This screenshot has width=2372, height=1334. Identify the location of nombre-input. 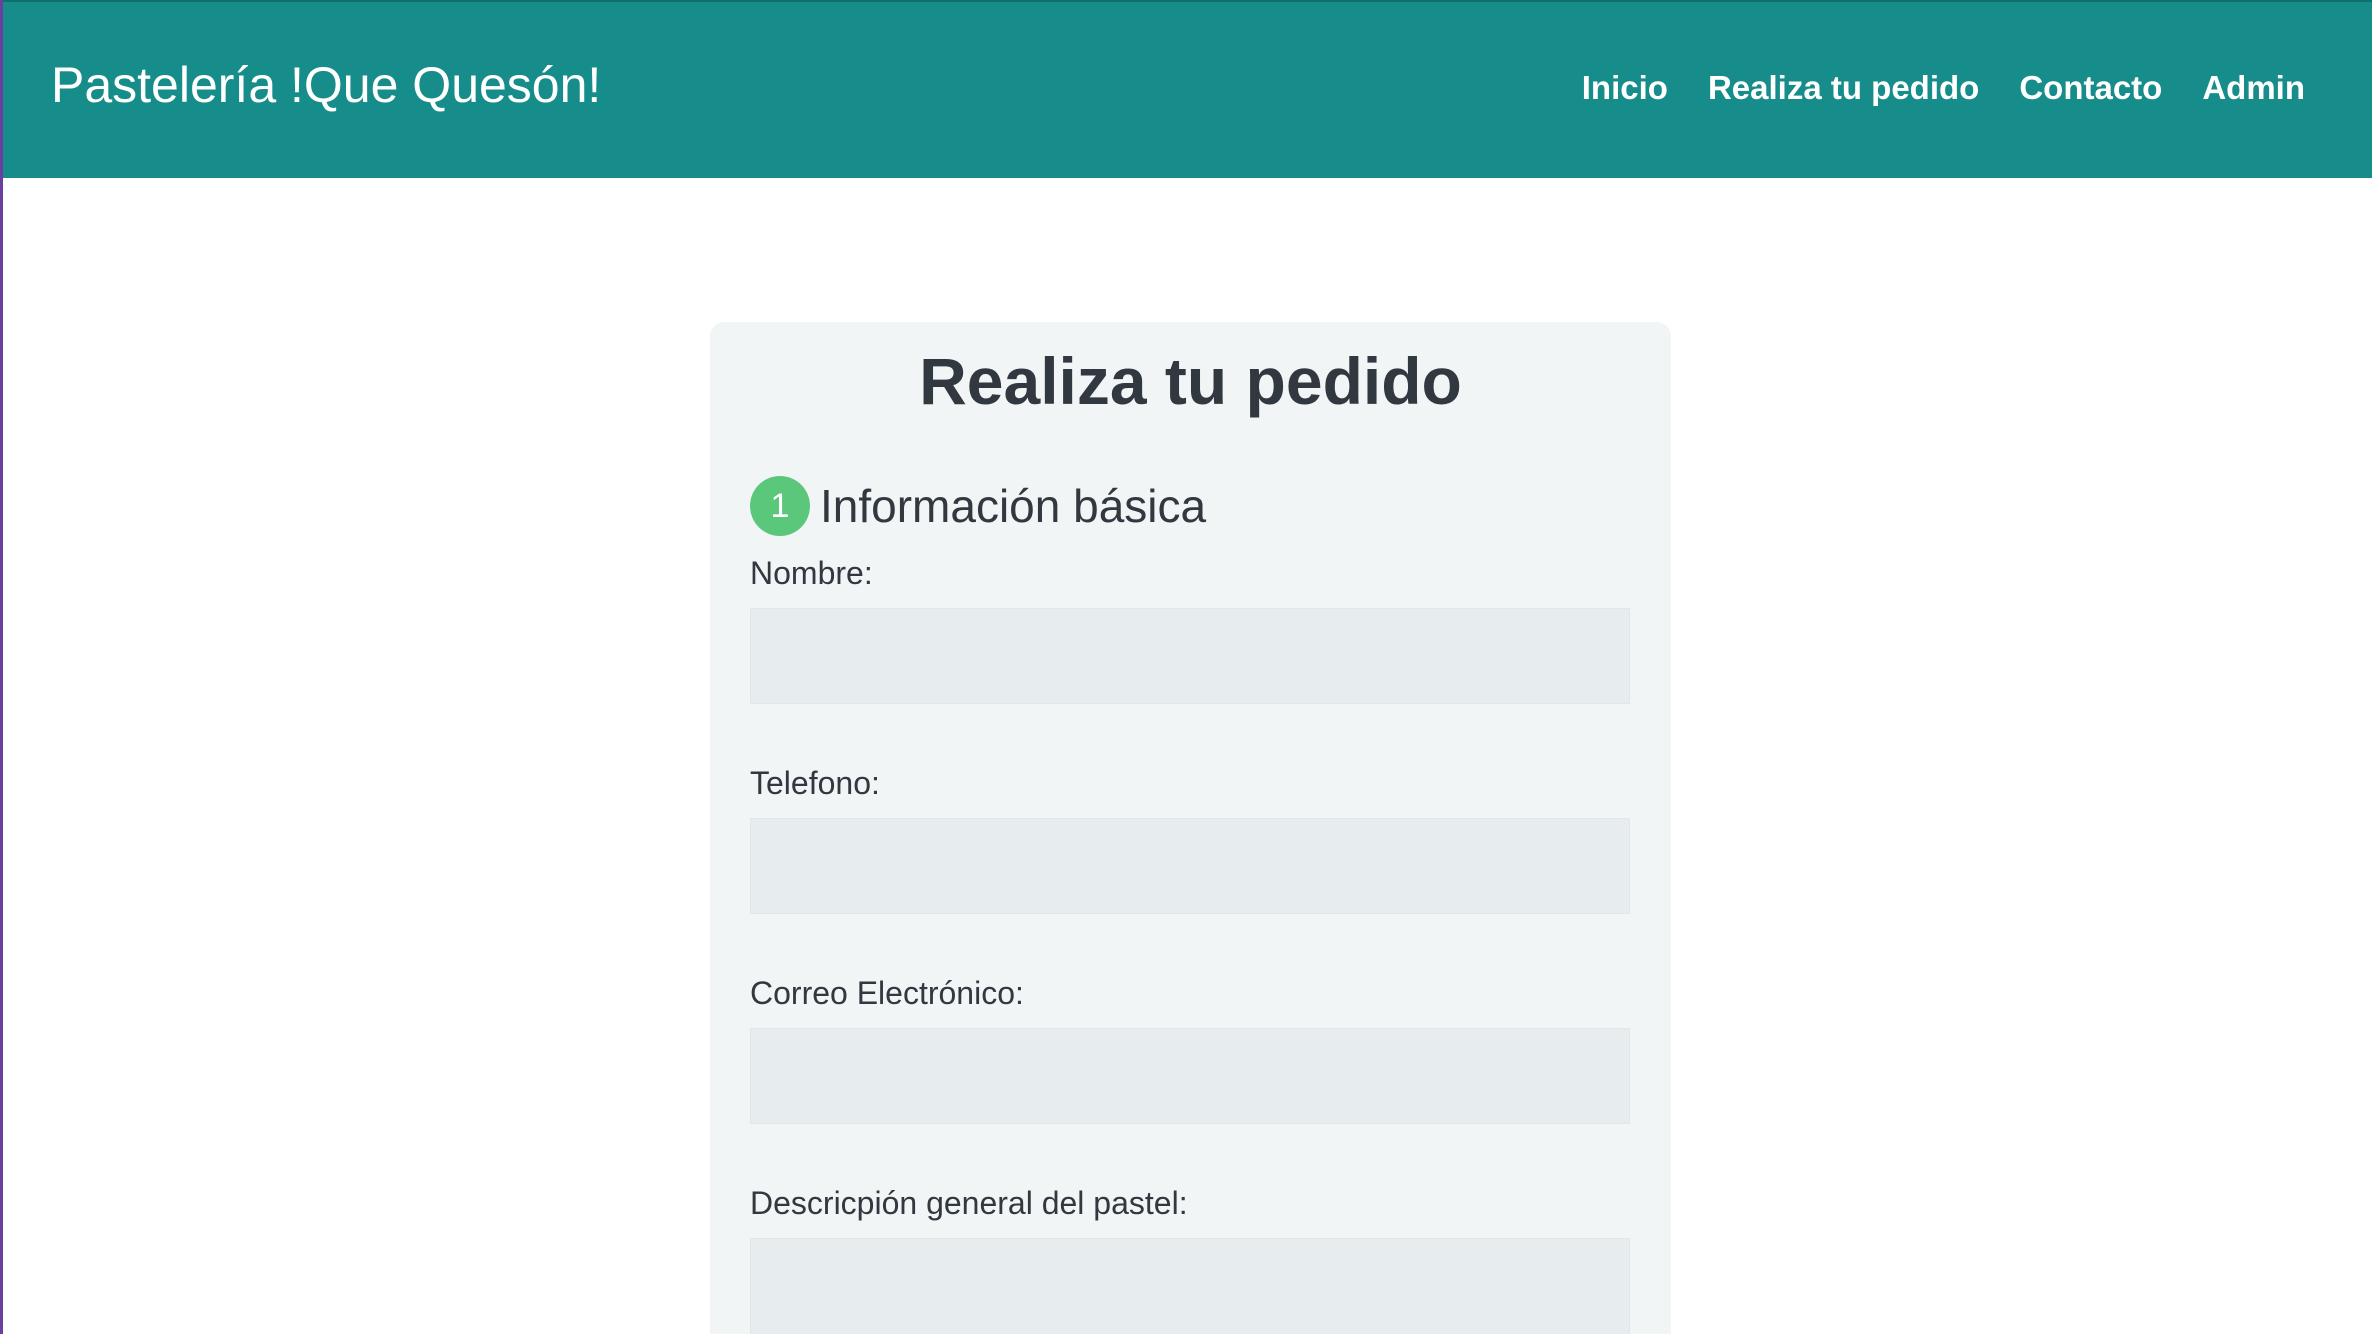
(1190, 656).